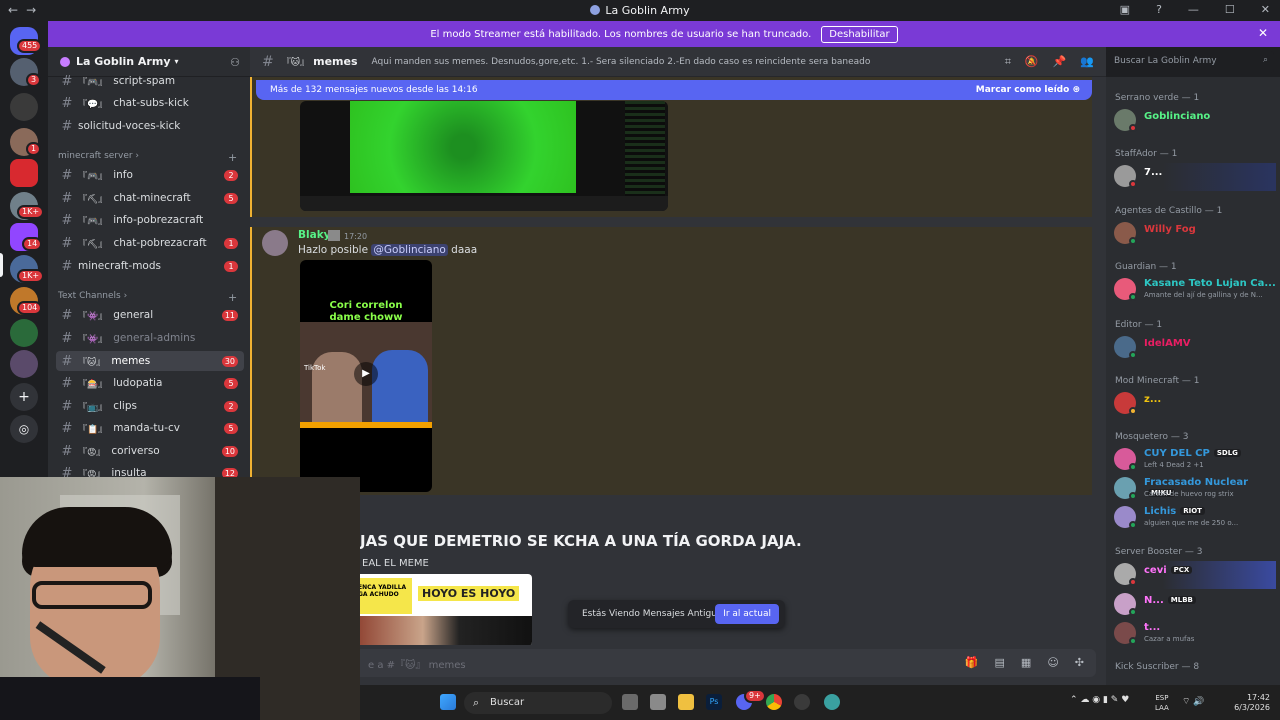  What do you see at coordinates (150, 451) in the screenshot?
I see `channel-coriverso: # 『😡』 coriverso 10` at bounding box center [150, 451].